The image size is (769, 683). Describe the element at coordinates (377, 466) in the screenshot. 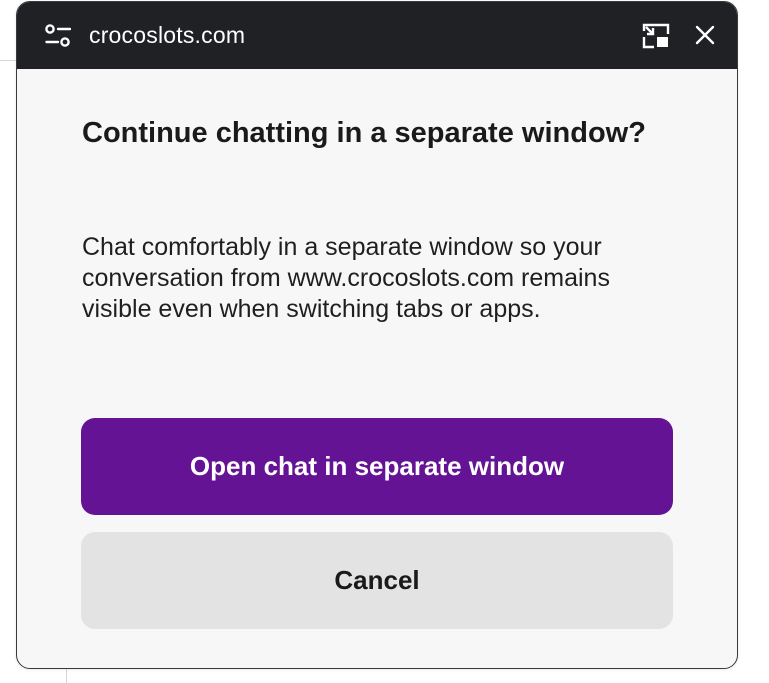

I see `open-chat-separate-window-button: Open chat in separate window` at that location.